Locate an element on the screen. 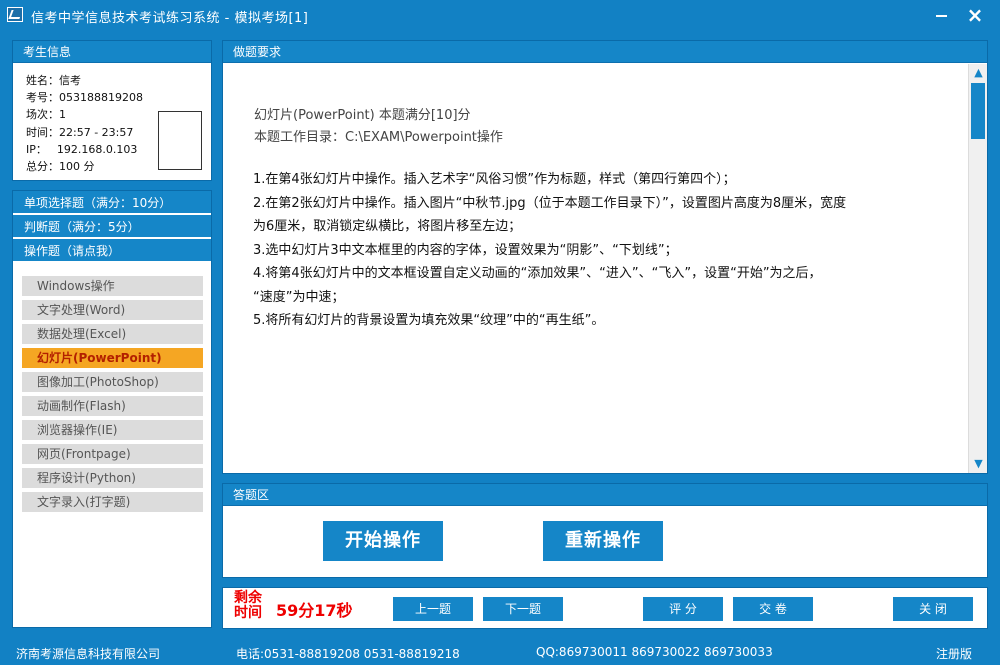  info-label: 姓名： is located at coordinates (42, 80).